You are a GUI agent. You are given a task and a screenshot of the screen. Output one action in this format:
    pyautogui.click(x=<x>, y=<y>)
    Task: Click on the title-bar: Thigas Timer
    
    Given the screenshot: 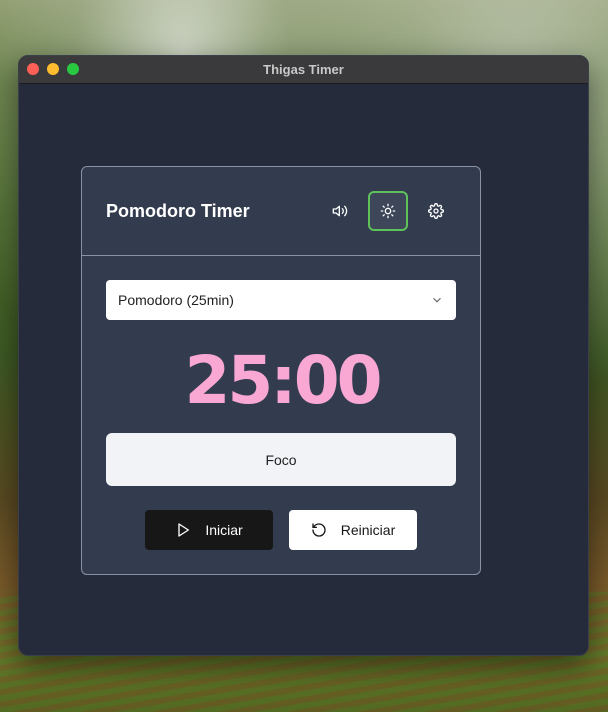 What is the action you would take?
    pyautogui.click(x=303, y=70)
    